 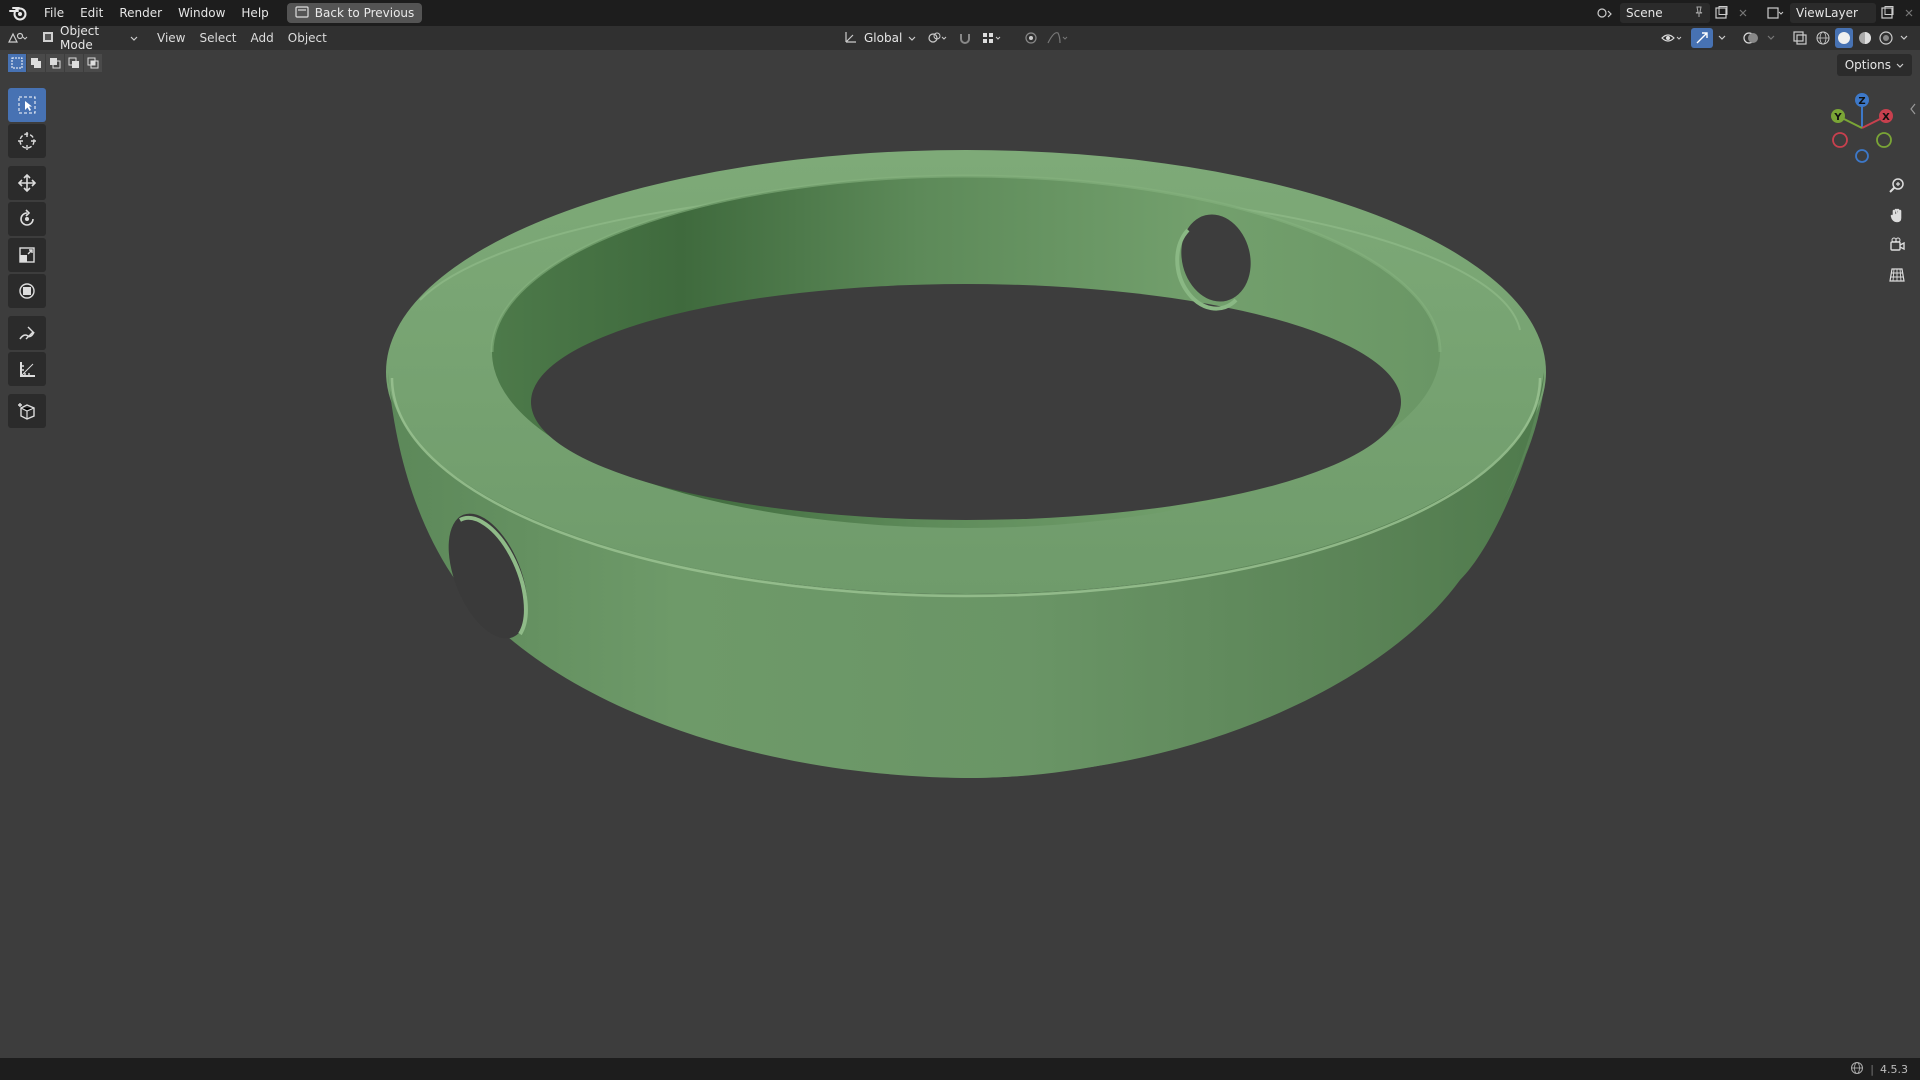 I want to click on menu-add: Add, so click(x=262, y=38).